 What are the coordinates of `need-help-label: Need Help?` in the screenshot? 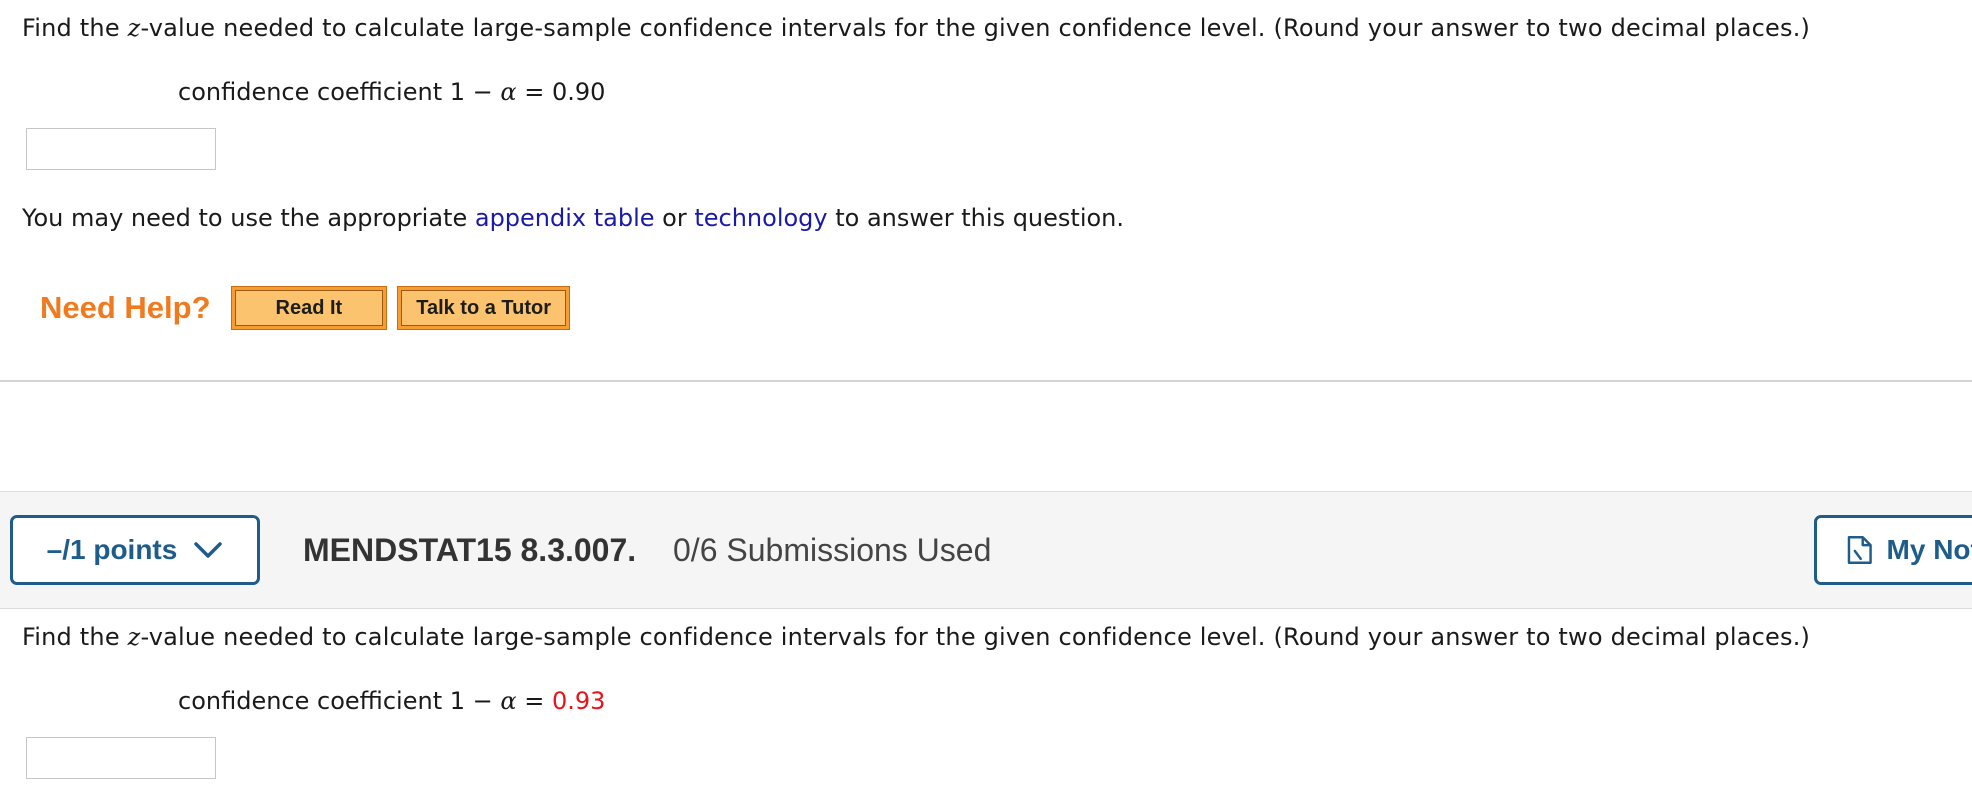 It's located at (125, 307).